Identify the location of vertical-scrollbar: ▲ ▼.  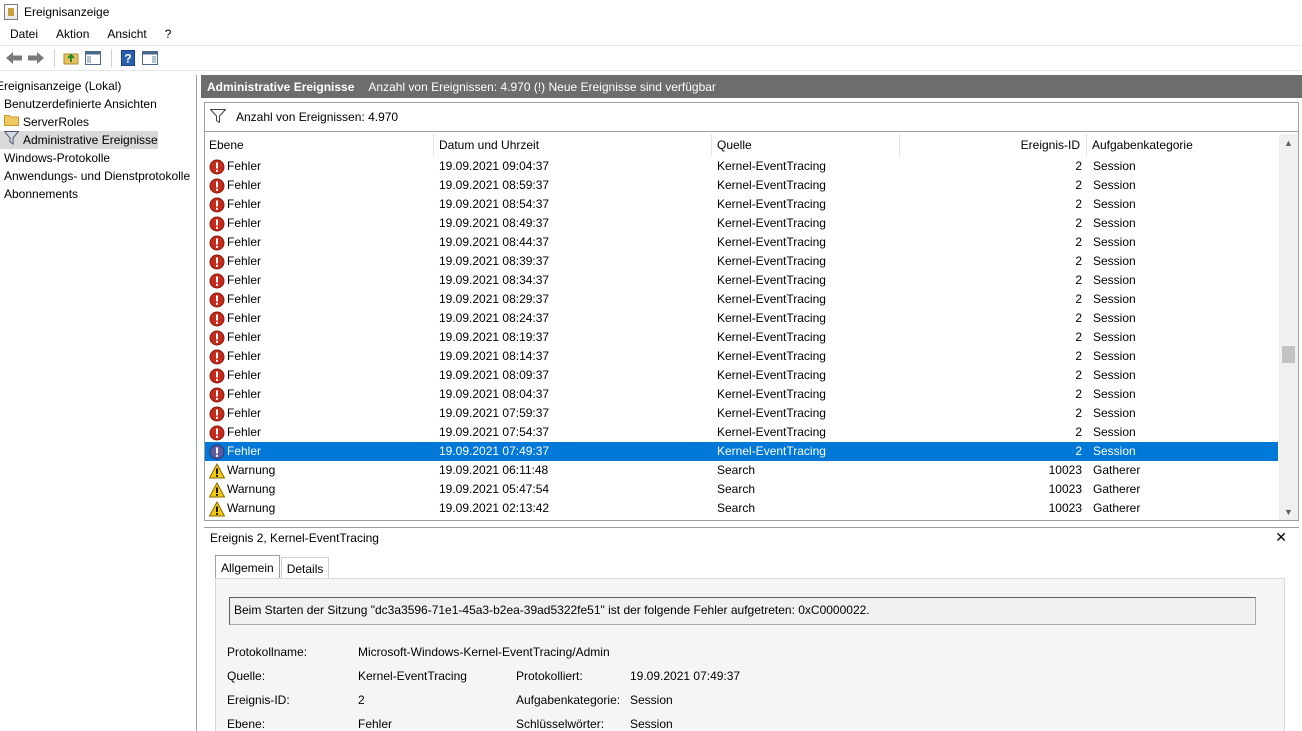
(1288, 327).